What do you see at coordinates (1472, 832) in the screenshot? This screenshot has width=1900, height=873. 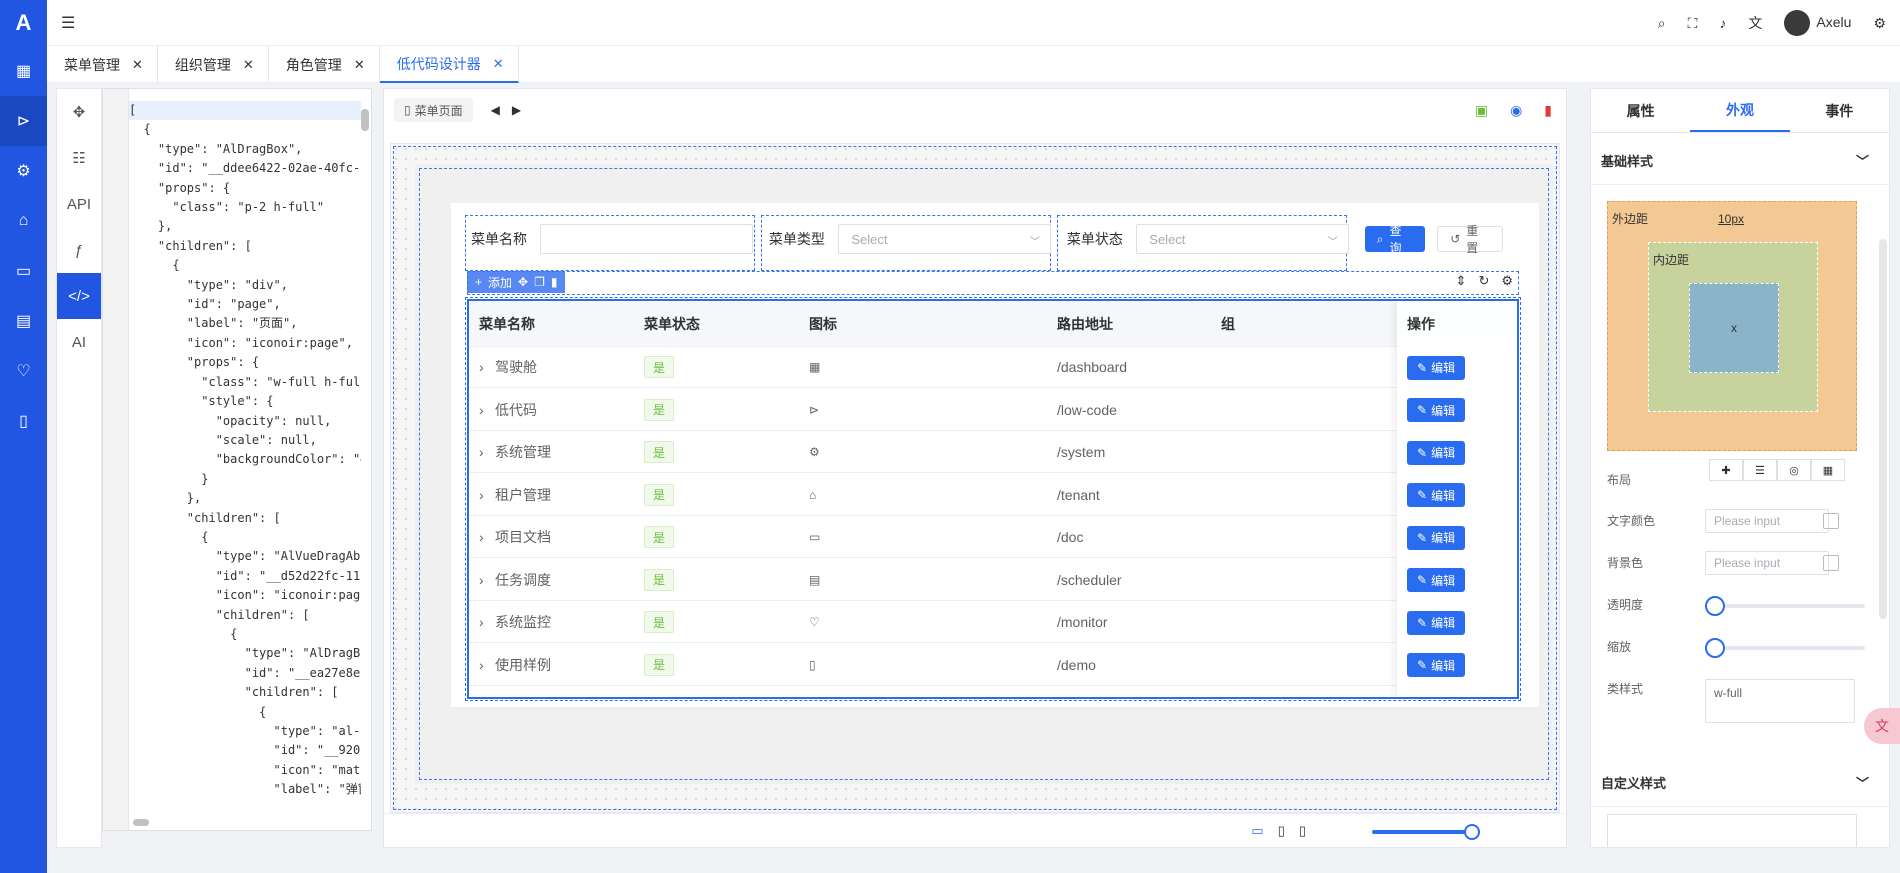 I see `zoom-slider-handle` at bounding box center [1472, 832].